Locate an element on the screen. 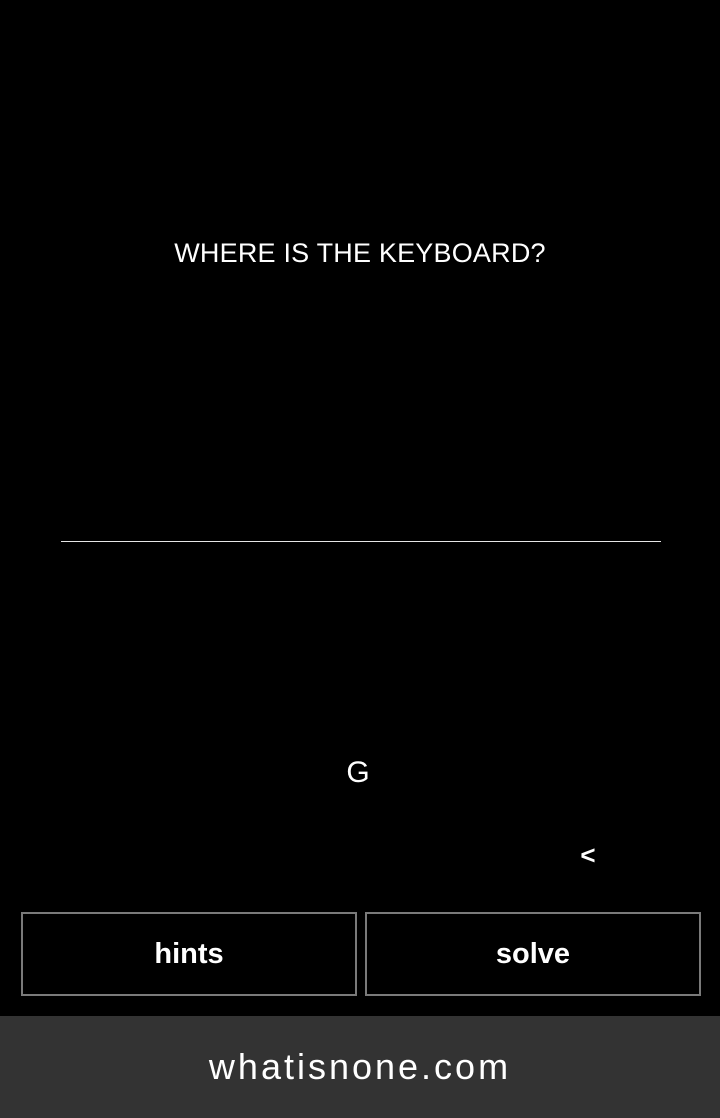 Image resolution: width=720 pixels, height=1118 pixels. backspace-key: < is located at coordinates (588, 855).